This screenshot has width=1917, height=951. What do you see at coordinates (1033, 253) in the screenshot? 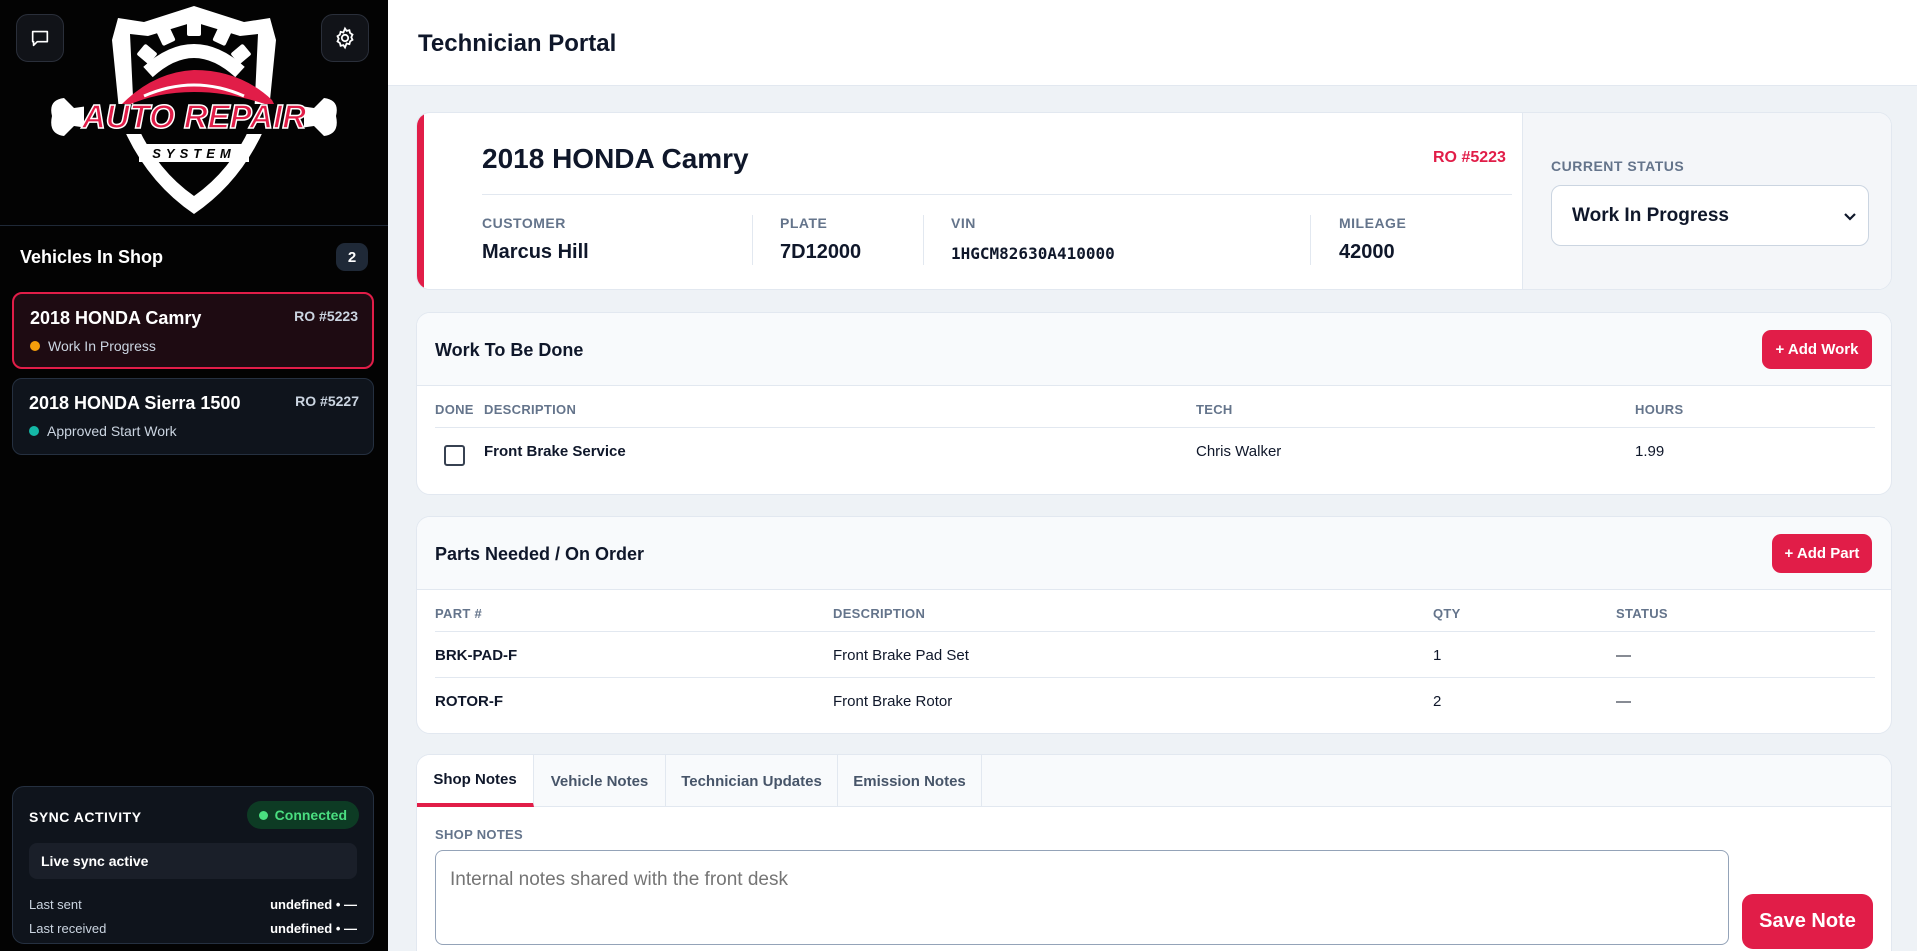
I see `vin-value: 1HGCM82630A410000` at bounding box center [1033, 253].